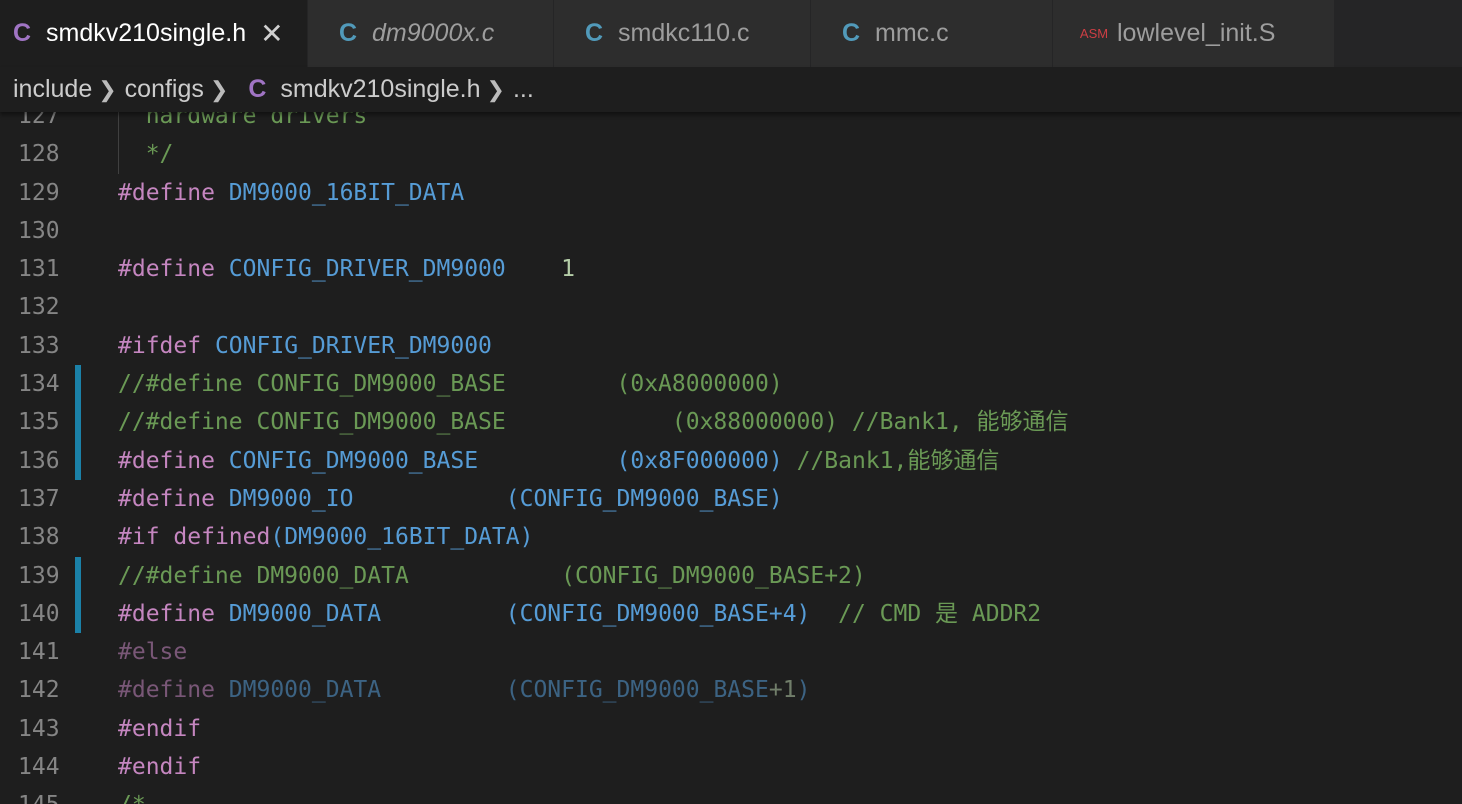 The height and width of the screenshot is (804, 1462). What do you see at coordinates (433, 33) in the screenshot?
I see `tab-label: dm9000x.c` at bounding box center [433, 33].